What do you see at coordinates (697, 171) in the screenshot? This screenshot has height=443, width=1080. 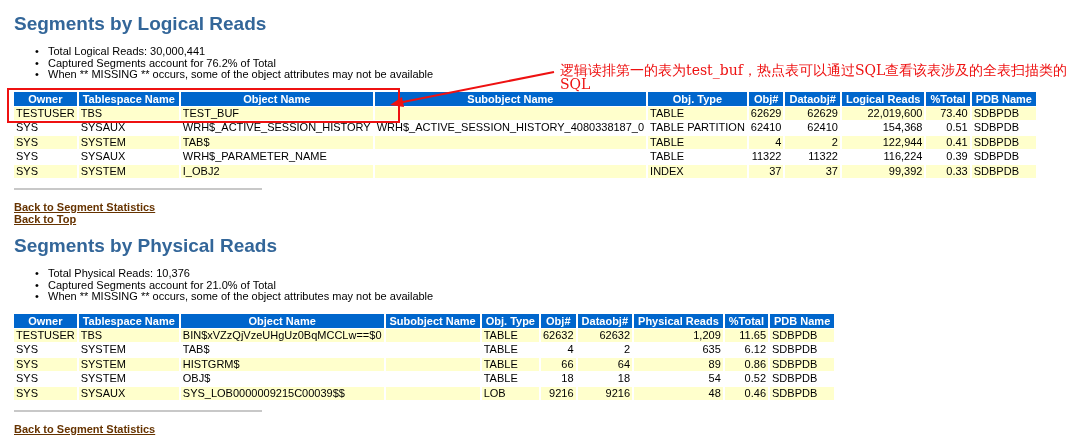 I see `table-cell: INDEX` at bounding box center [697, 171].